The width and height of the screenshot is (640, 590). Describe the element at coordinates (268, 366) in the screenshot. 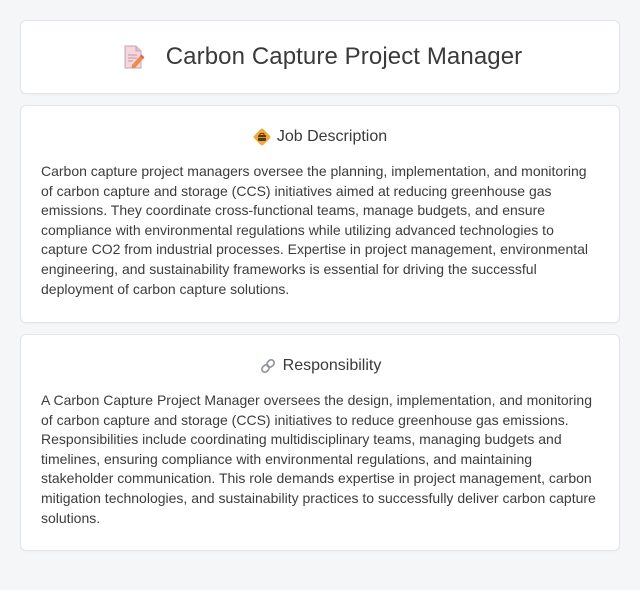

I see `link-icon` at that location.